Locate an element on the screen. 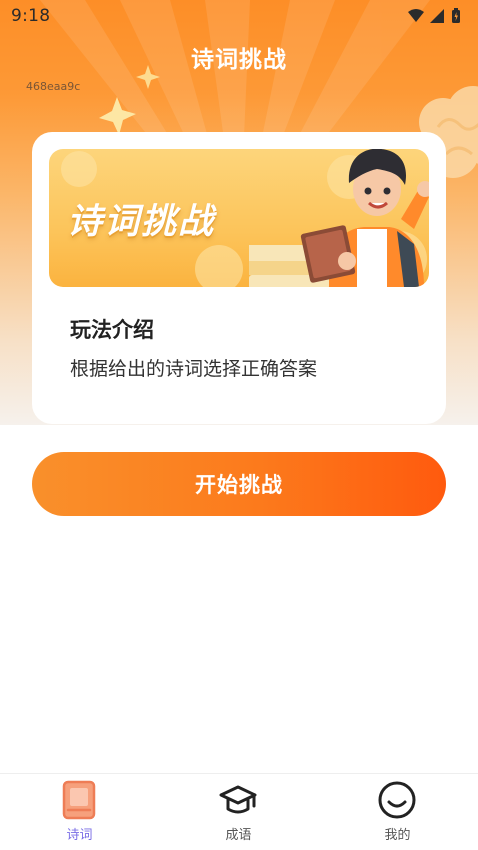 The width and height of the screenshot is (478, 850). challenge-banner: 诗词挑战 is located at coordinates (239, 218).